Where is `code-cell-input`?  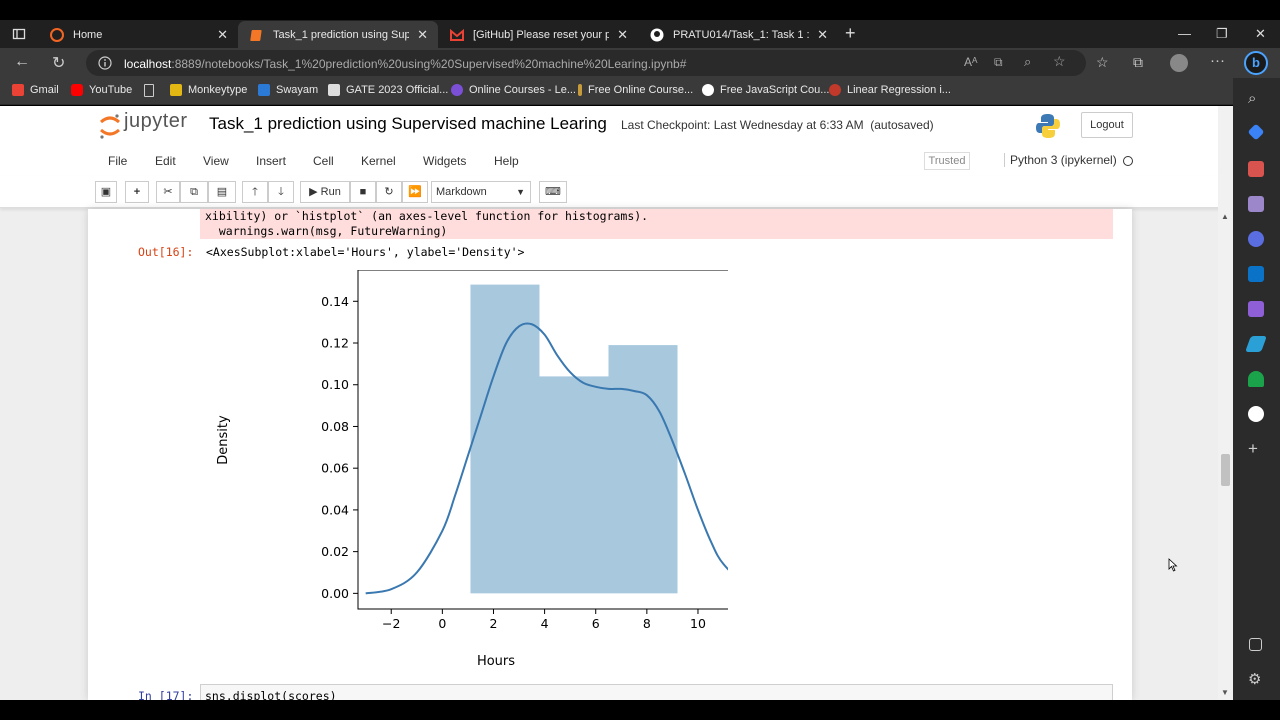
code-cell-input is located at coordinates (656, 692).